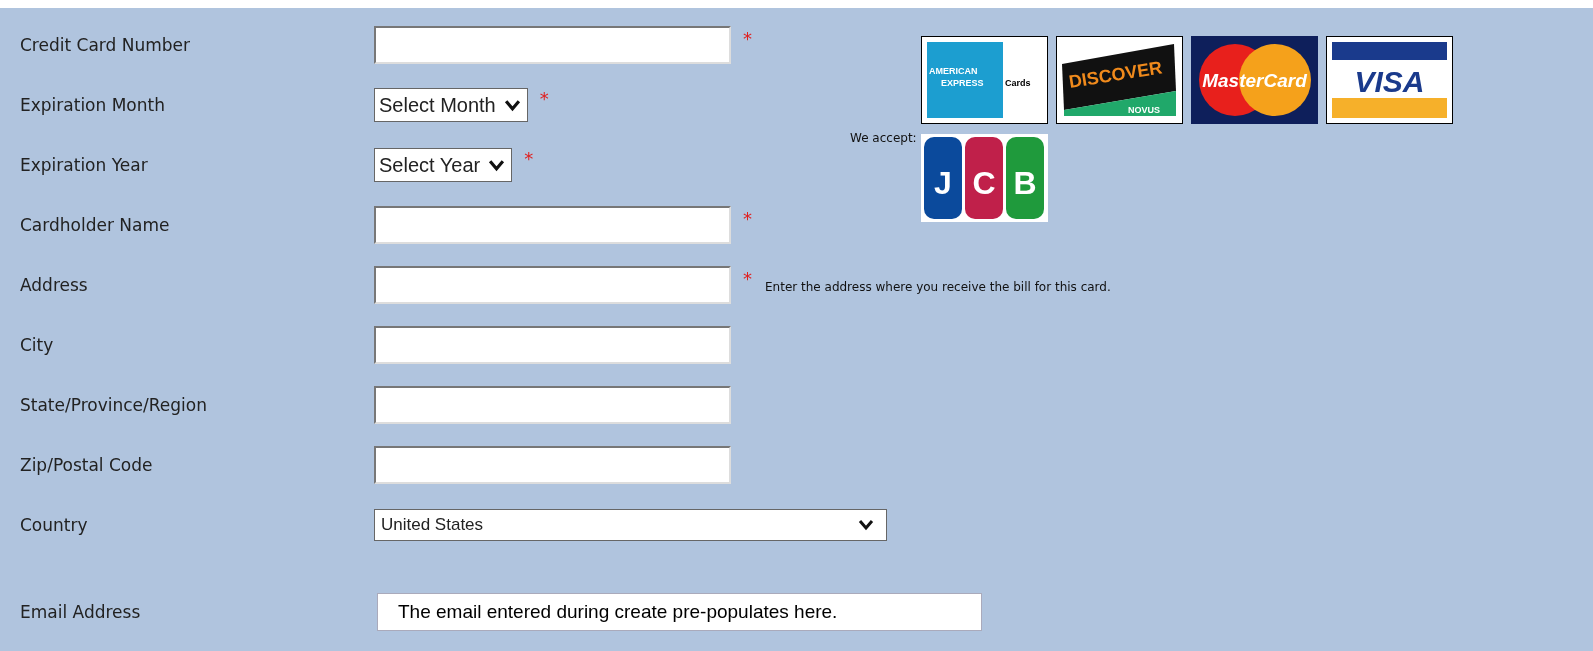  What do you see at coordinates (883, 138) in the screenshot?
I see `we-accept-label: We accept:` at bounding box center [883, 138].